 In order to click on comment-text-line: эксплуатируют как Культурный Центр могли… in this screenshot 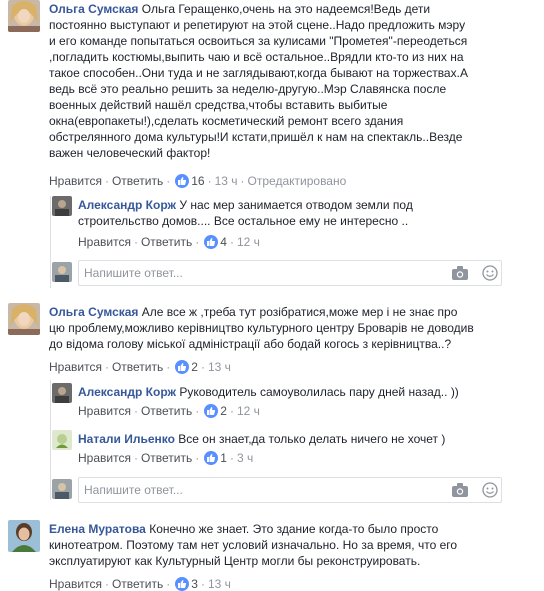, I will do `click(235, 561)`.